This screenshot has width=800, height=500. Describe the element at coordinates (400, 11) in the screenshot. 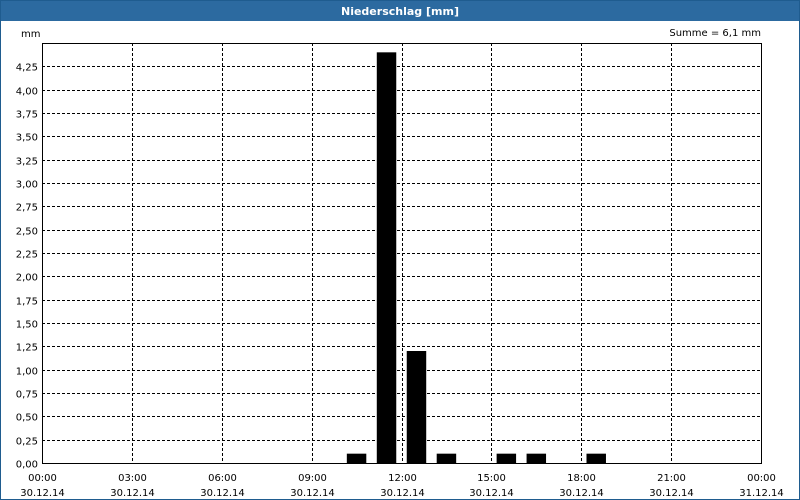

I see `chart-title: Niederschlag [mm]` at that location.